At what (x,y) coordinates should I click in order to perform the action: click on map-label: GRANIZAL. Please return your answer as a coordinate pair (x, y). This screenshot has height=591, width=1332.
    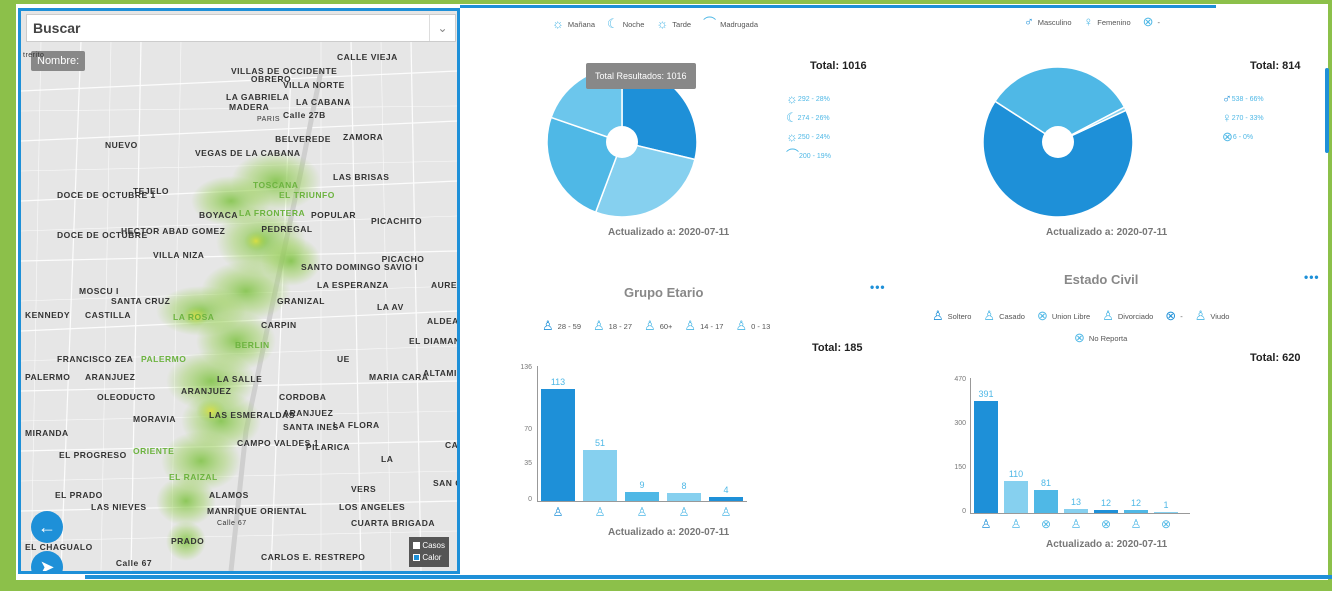
    Looking at the image, I should click on (301, 301).